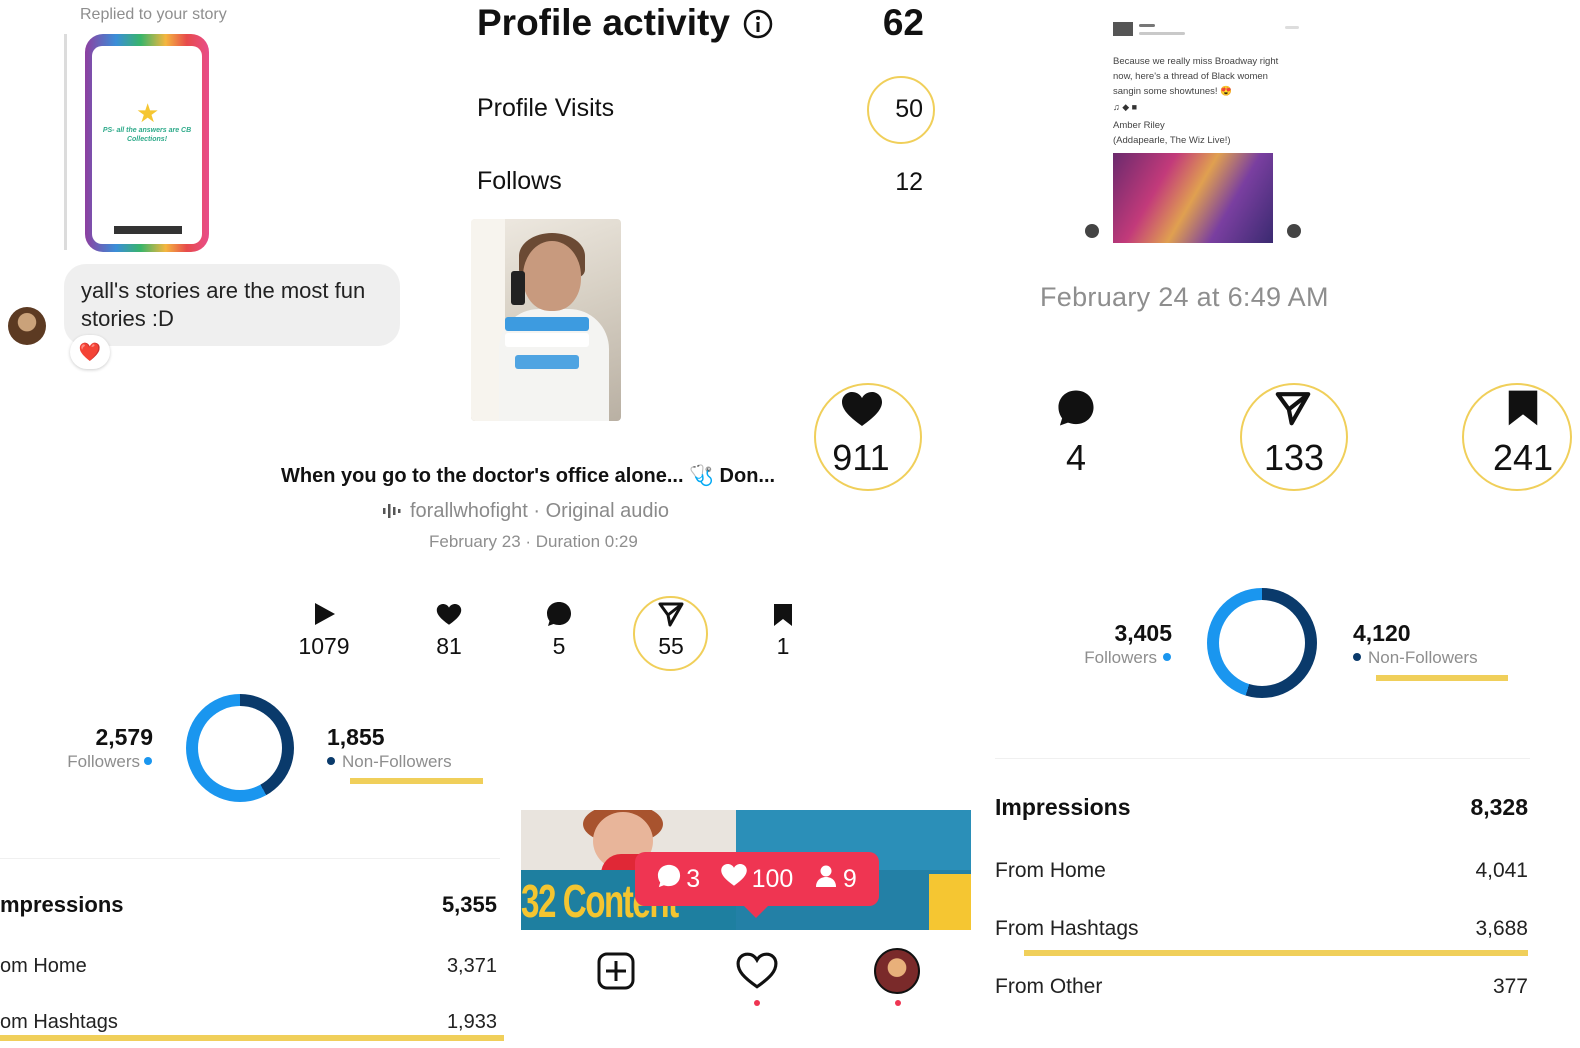  I want to click on impressions-row-label: From Other, so click(1049, 986).